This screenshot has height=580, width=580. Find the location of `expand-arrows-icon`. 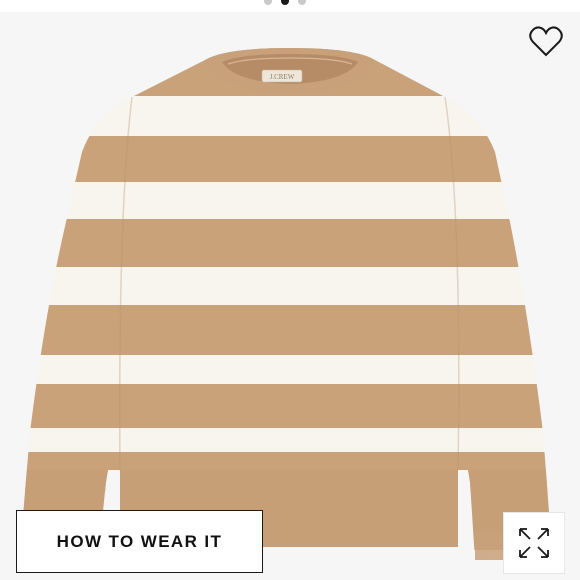

expand-arrows-icon is located at coordinates (534, 543).